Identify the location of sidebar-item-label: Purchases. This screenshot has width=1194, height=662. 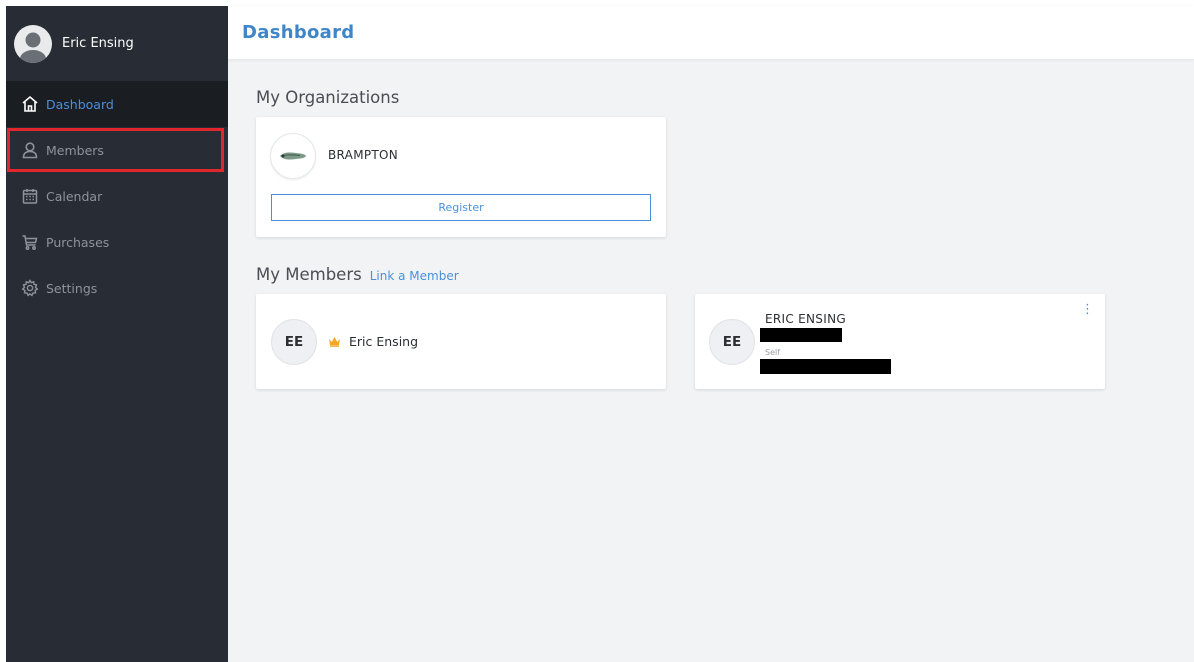
(78, 242).